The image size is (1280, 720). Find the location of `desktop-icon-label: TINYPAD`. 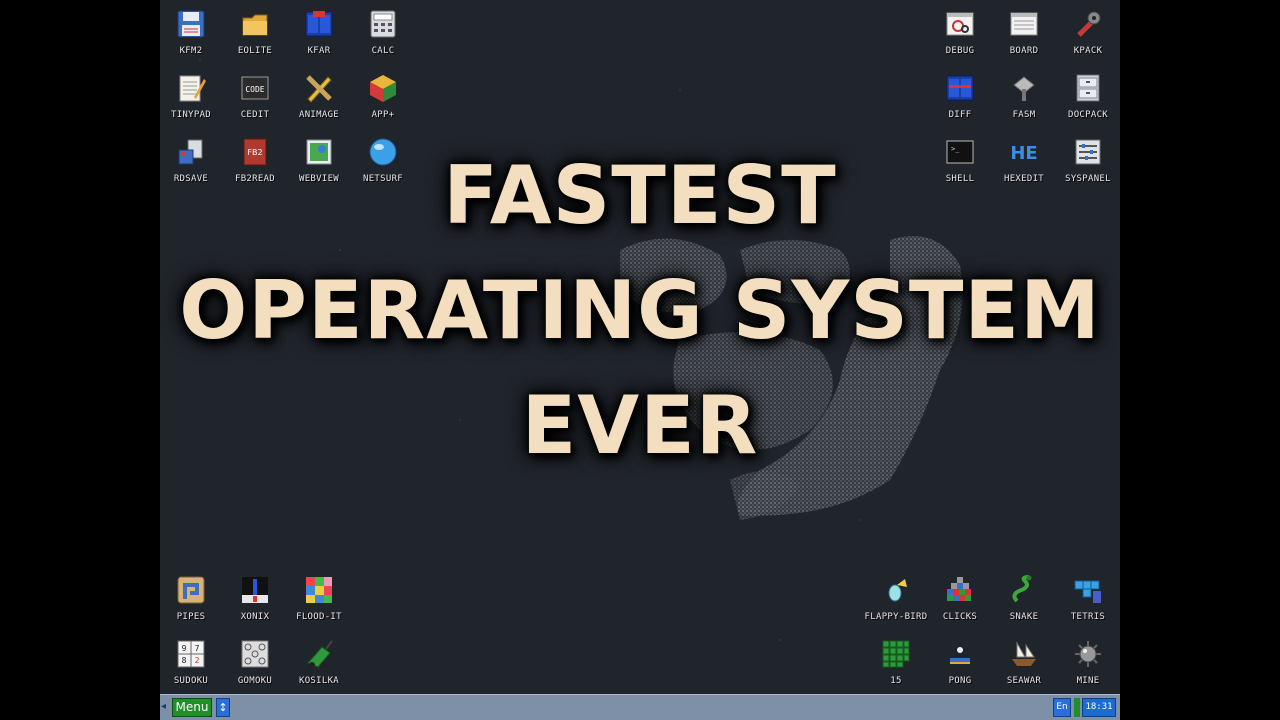

desktop-icon-label: TINYPAD is located at coordinates (191, 115).